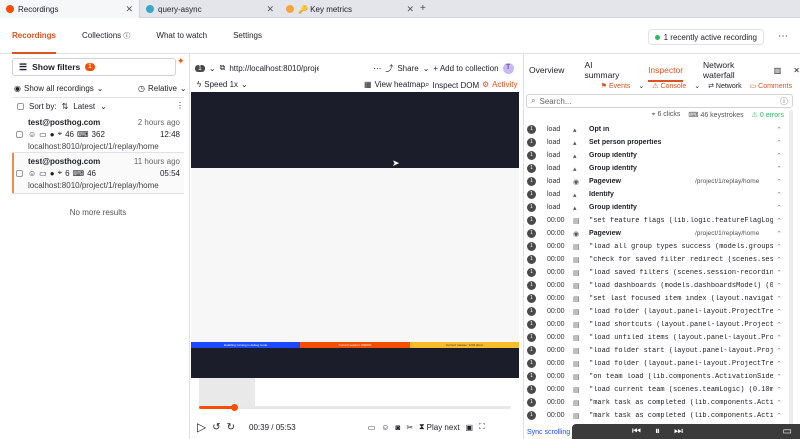  I want to click on page-number-badge: 1, so click(200, 68).